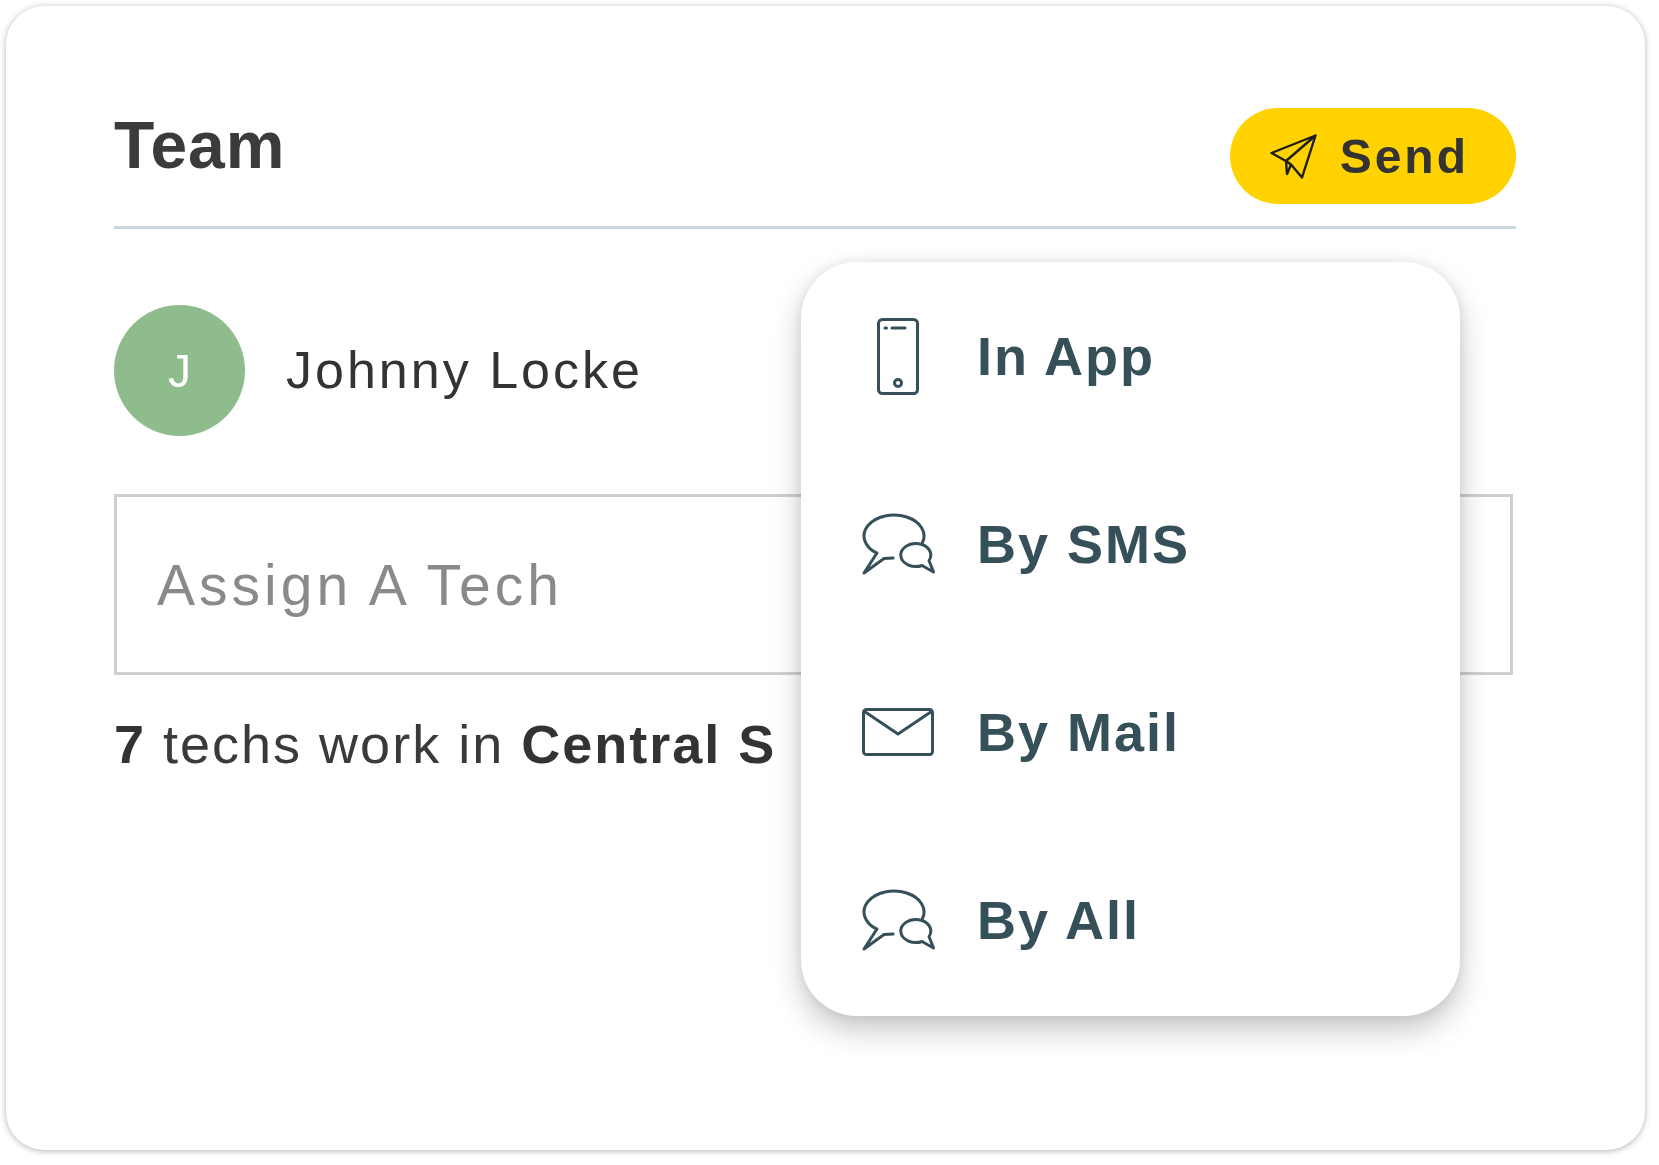 This screenshot has width=1659, height=1165. Describe the element at coordinates (200, 145) in the screenshot. I see `card-title: Team` at that location.